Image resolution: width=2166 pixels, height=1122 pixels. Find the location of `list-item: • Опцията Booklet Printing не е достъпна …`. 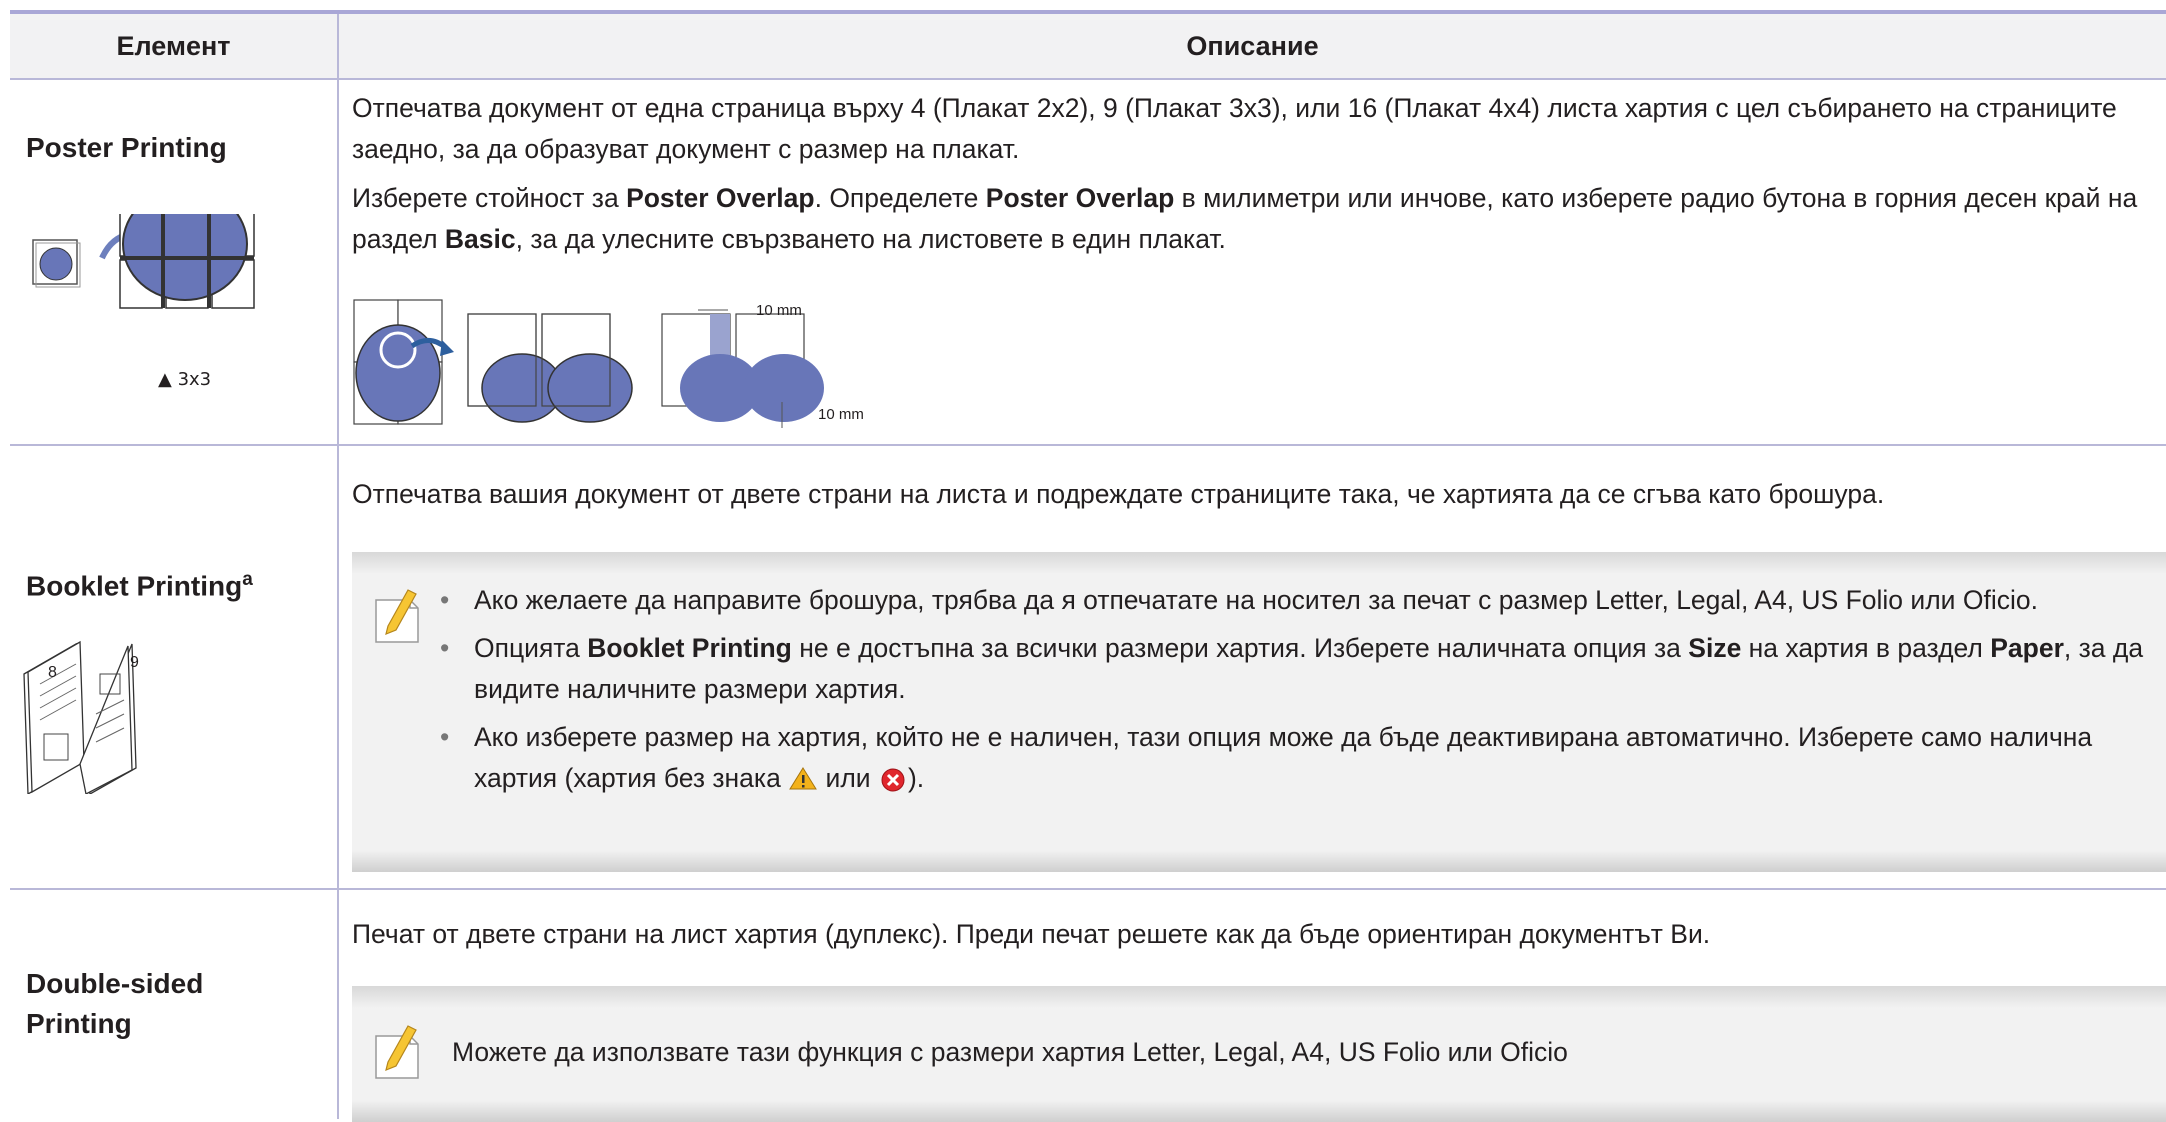

list-item: • Опцията Booklet Printing не е достъпна … is located at coordinates (1292, 668).